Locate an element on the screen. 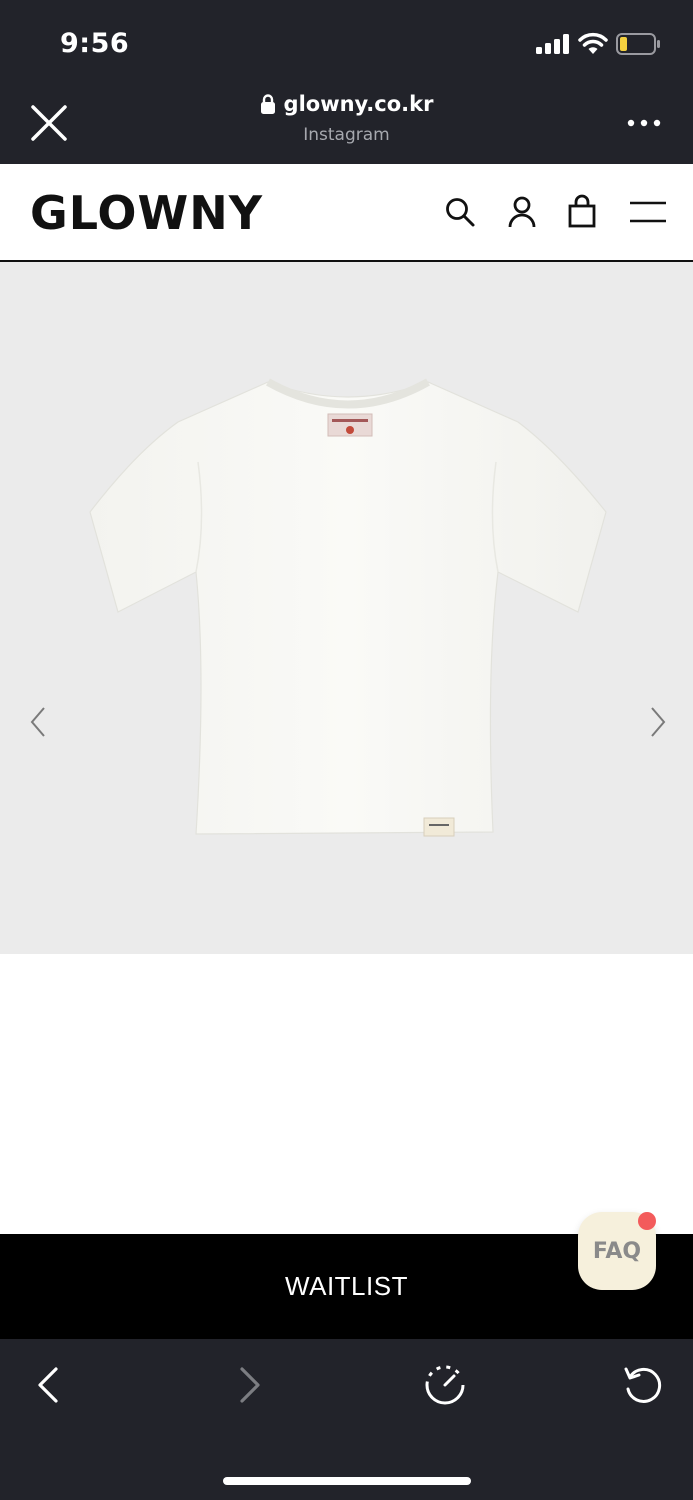  account-icon is located at coordinates (522, 212).